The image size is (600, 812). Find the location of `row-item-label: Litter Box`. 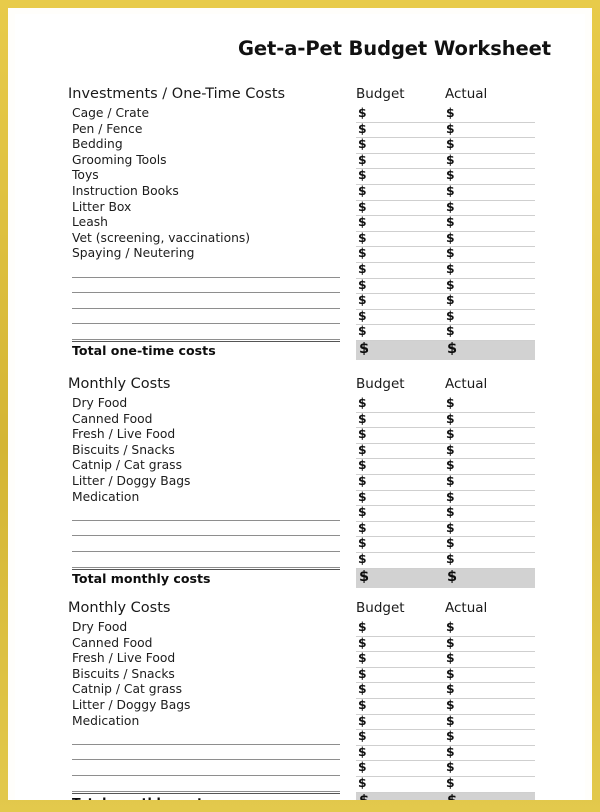

row-item-label: Litter Box is located at coordinates (102, 206).